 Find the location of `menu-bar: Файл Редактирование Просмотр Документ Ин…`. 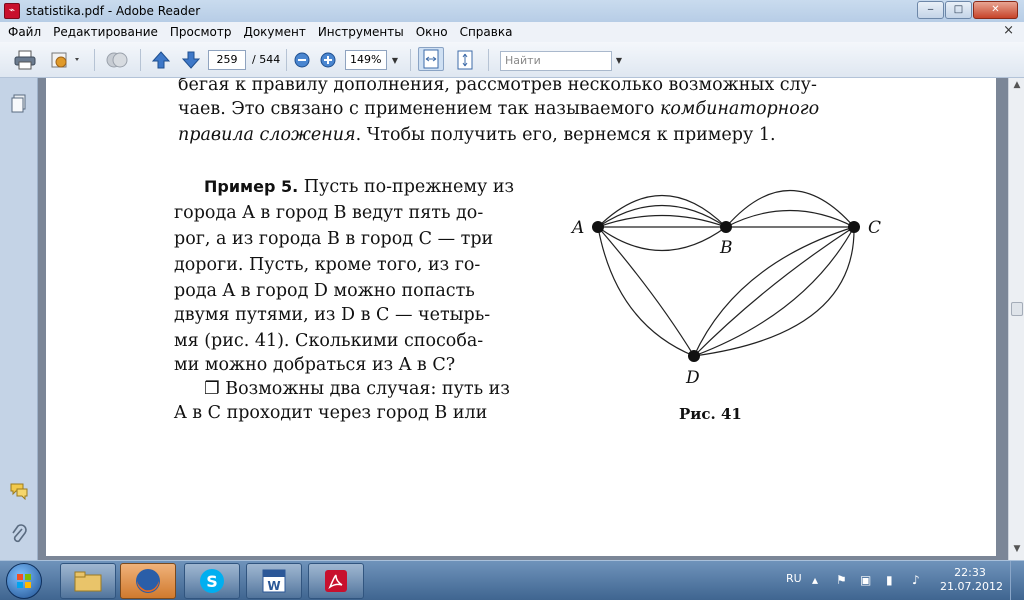

menu-bar: Файл Редактирование Просмотр Документ Ин… is located at coordinates (512, 32).